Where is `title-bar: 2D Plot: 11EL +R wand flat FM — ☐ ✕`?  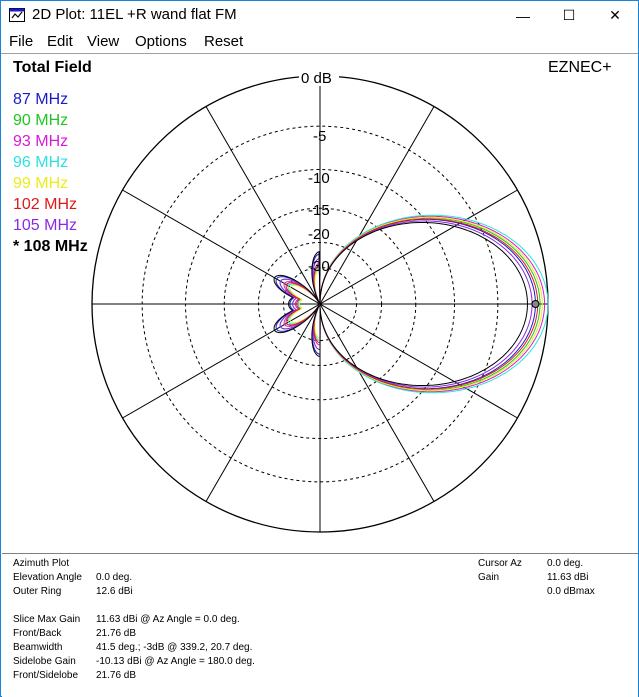
title-bar: 2D Plot: 11EL +R wand flat FM — ☐ ✕ is located at coordinates (319, 15).